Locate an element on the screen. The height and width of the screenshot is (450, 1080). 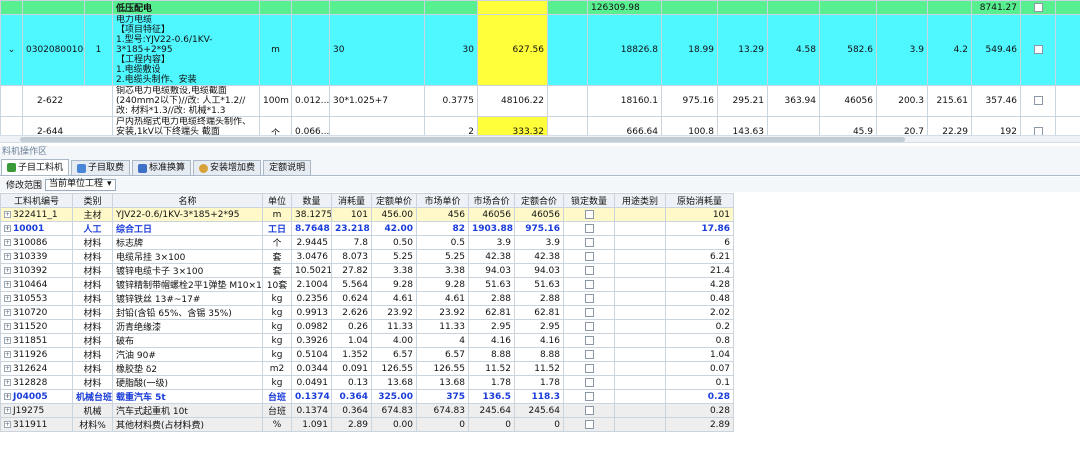
col-original-consumption: 原始消耗量 is located at coordinates (699, 200).